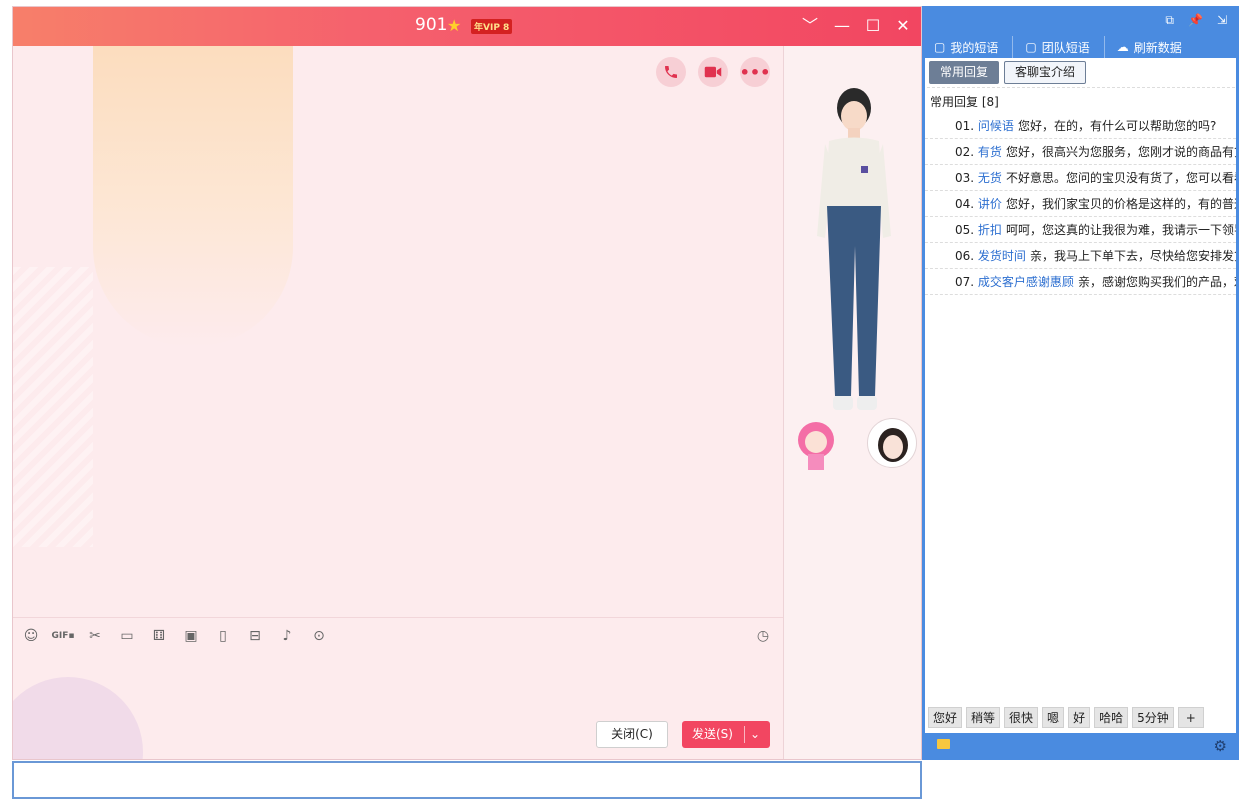 The height and width of the screenshot is (809, 1248). Describe the element at coordinates (763, 636) in the screenshot. I see `clock-icon: ◷` at that location.